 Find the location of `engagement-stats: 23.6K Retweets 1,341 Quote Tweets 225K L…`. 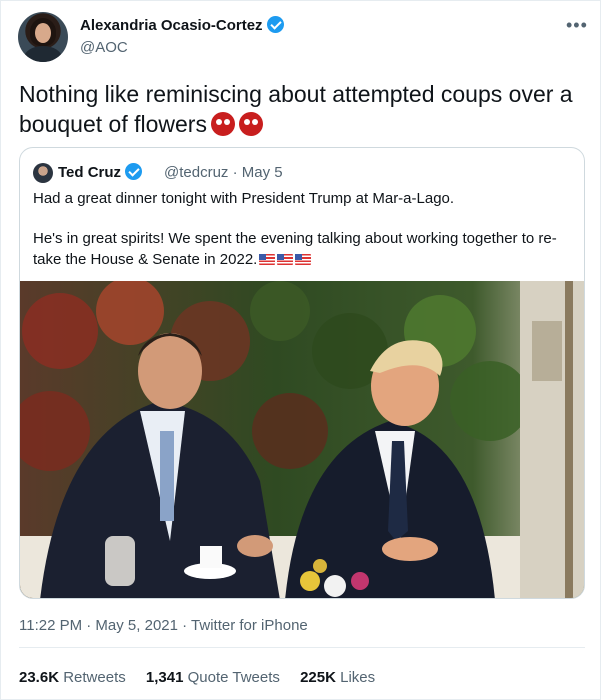

engagement-stats: 23.6K Retweets 1,341 Quote Tweets 225K L… is located at coordinates (205, 677).